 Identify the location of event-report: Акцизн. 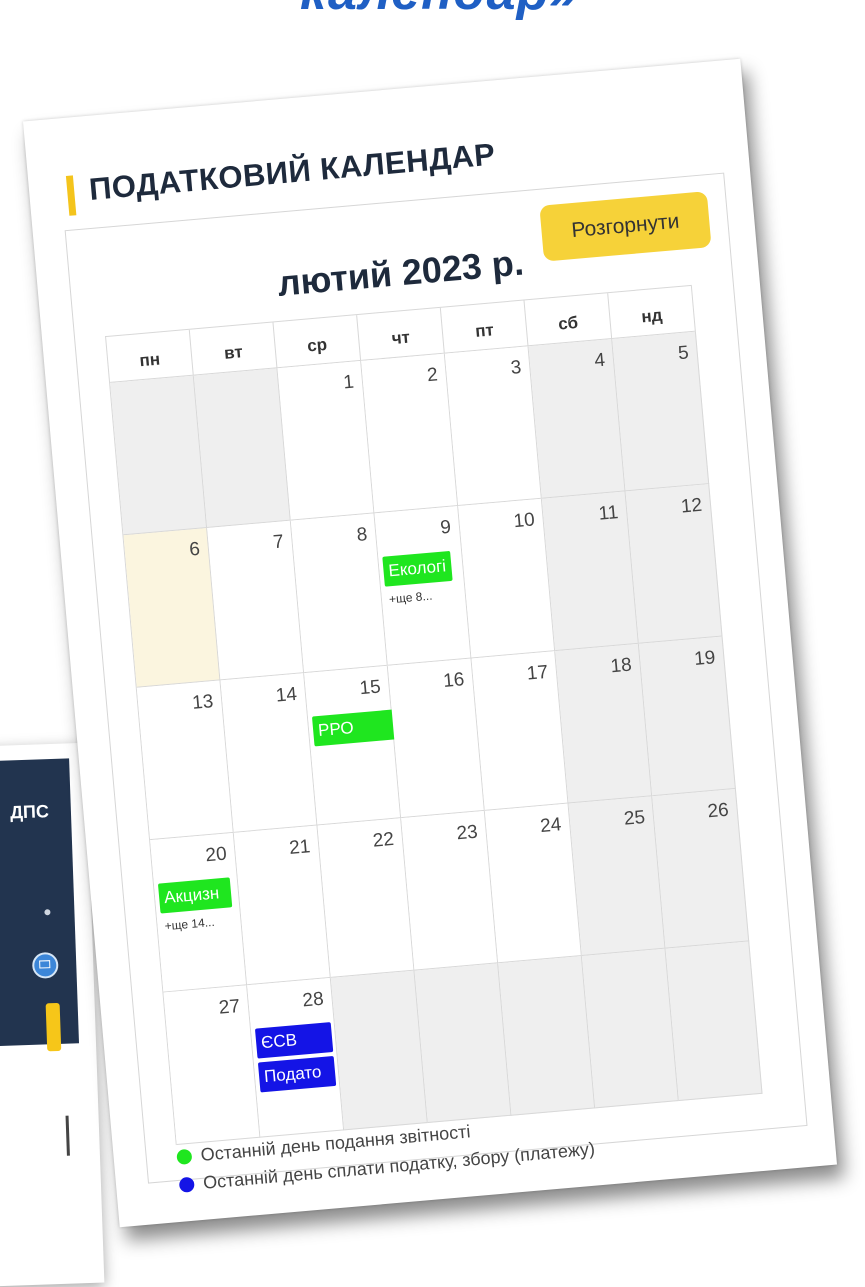
(195, 895).